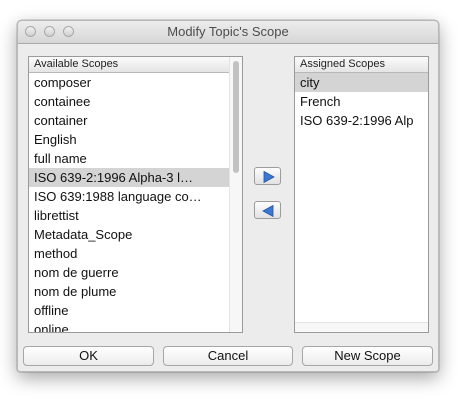  I want to click on list-item: Metadata_Scope, so click(129, 234).